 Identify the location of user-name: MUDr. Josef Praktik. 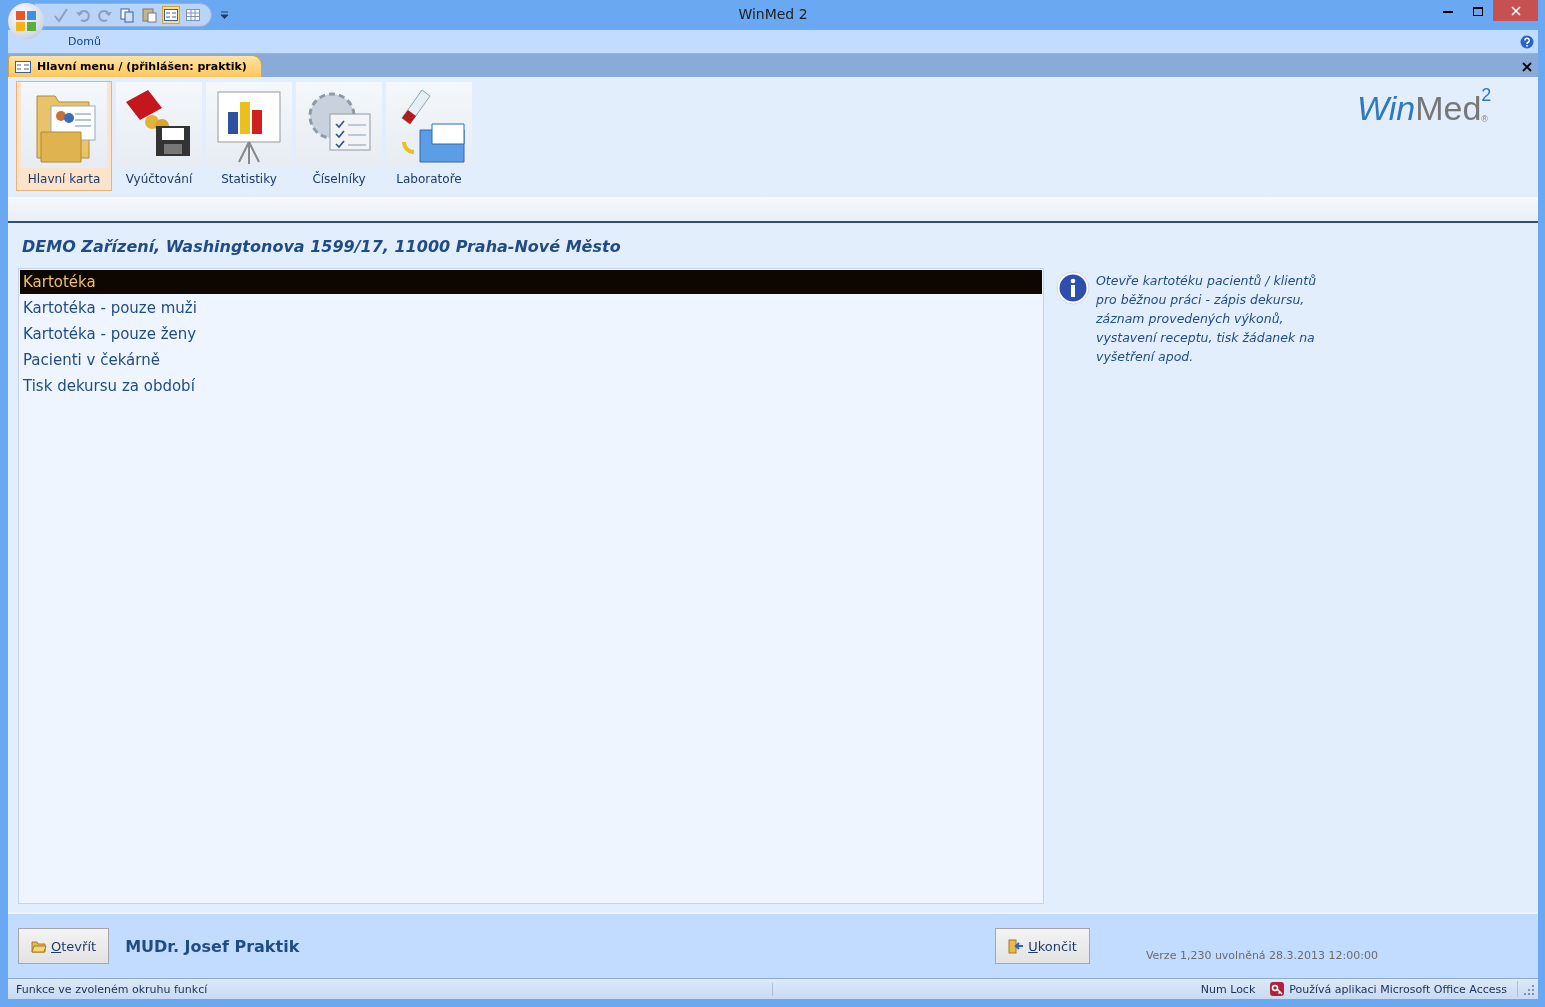
(212, 946).